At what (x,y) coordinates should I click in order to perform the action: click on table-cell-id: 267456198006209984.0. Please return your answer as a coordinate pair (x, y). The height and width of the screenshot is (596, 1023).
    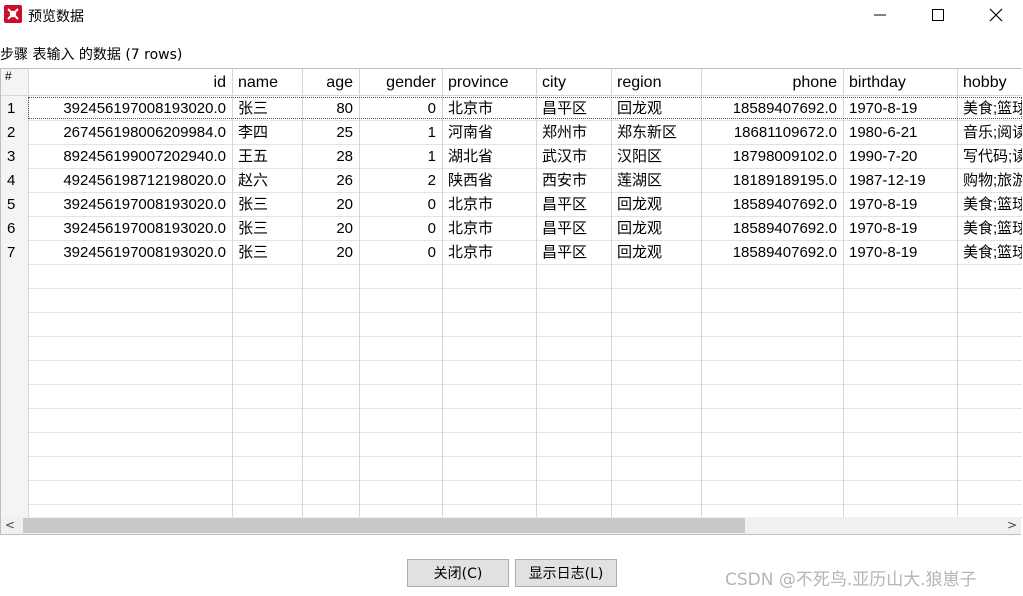
    Looking at the image, I should click on (130, 133).